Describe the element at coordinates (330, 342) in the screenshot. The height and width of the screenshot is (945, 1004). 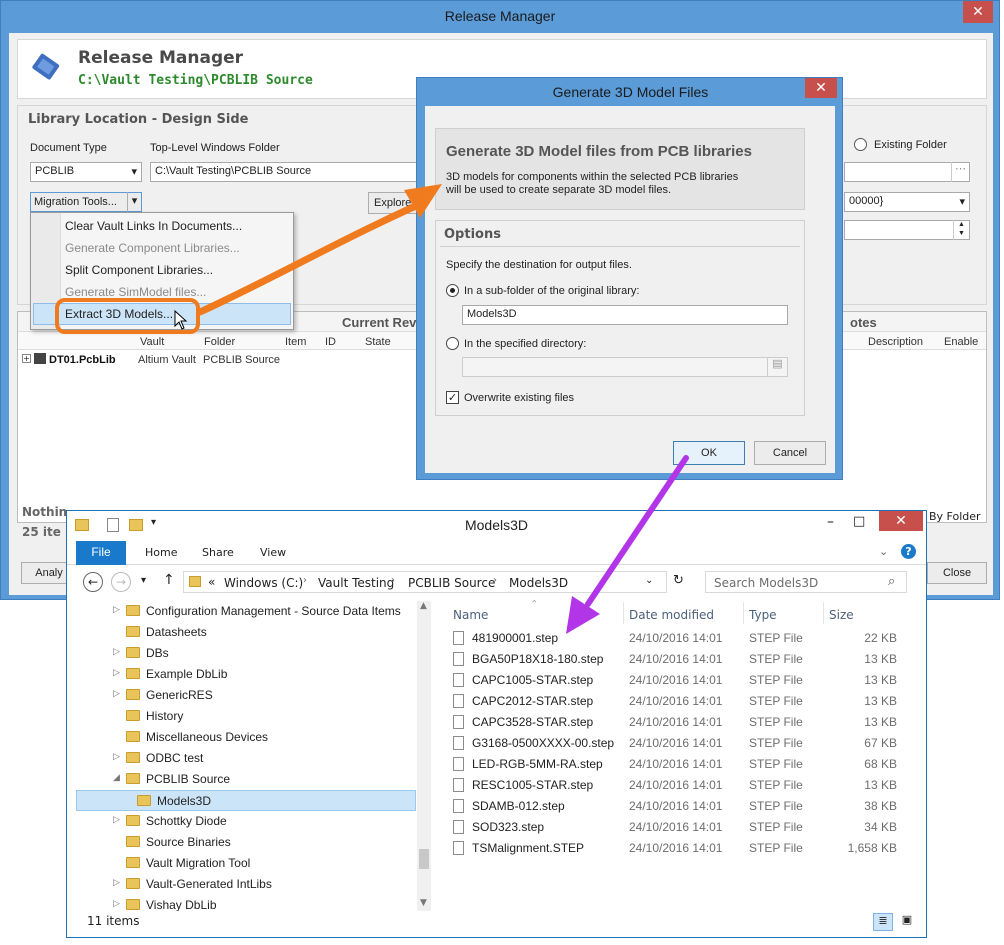
I see `column-header-id: ID` at that location.